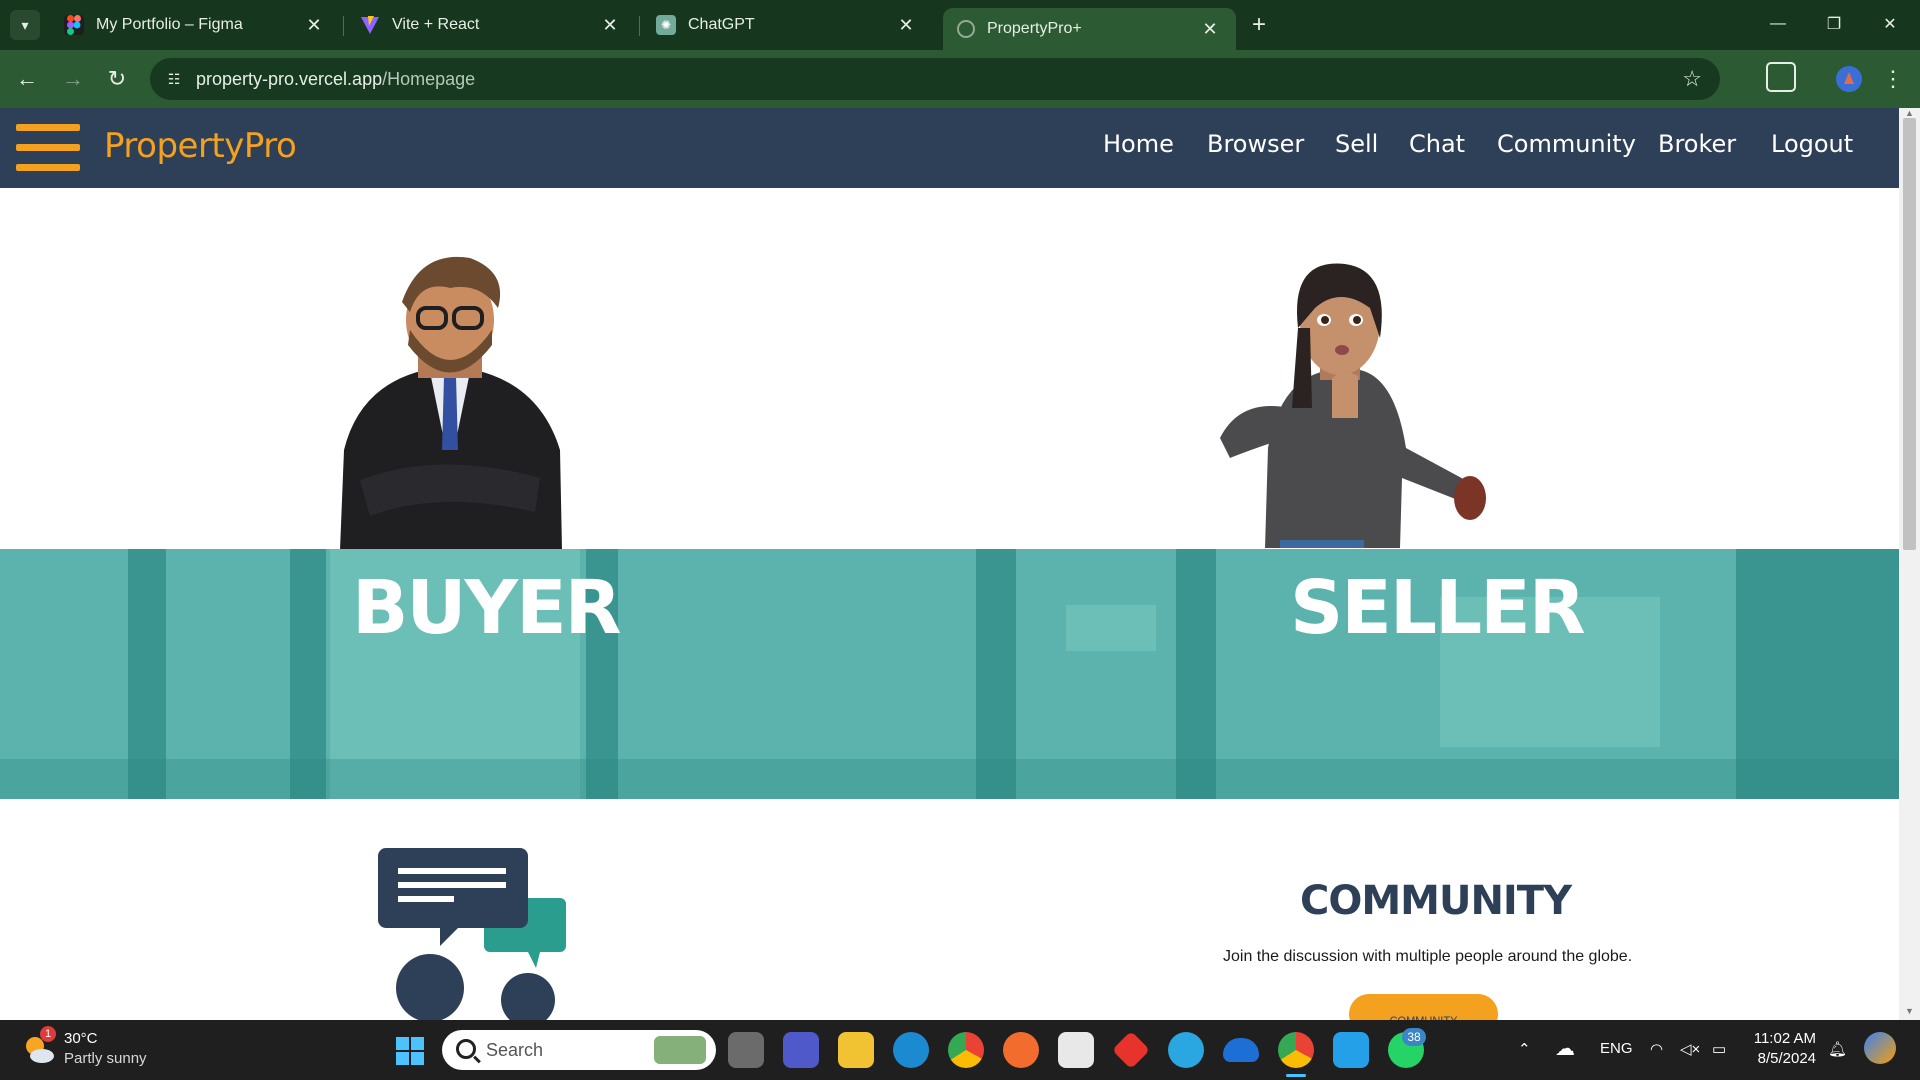  Describe the element at coordinates (27, 79) in the screenshot. I see `back-icon: ←` at that location.